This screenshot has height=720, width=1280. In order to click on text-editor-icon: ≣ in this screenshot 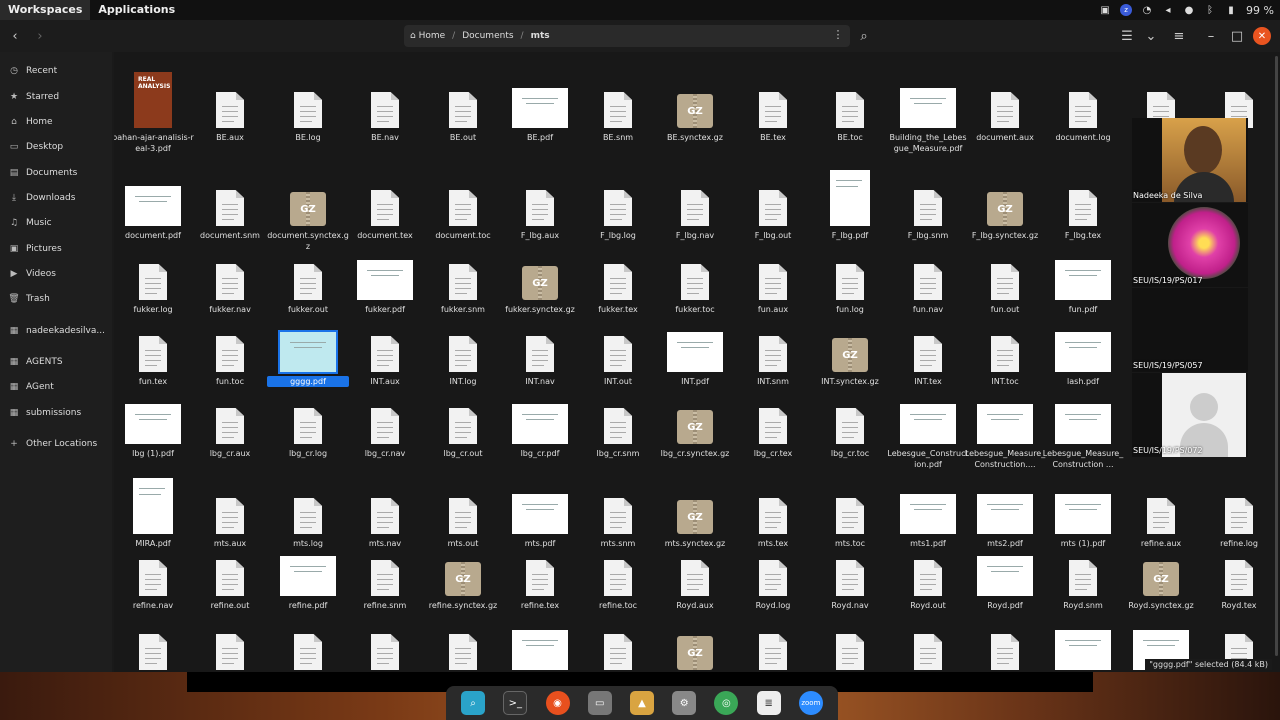, I will do `click(768, 703)`.